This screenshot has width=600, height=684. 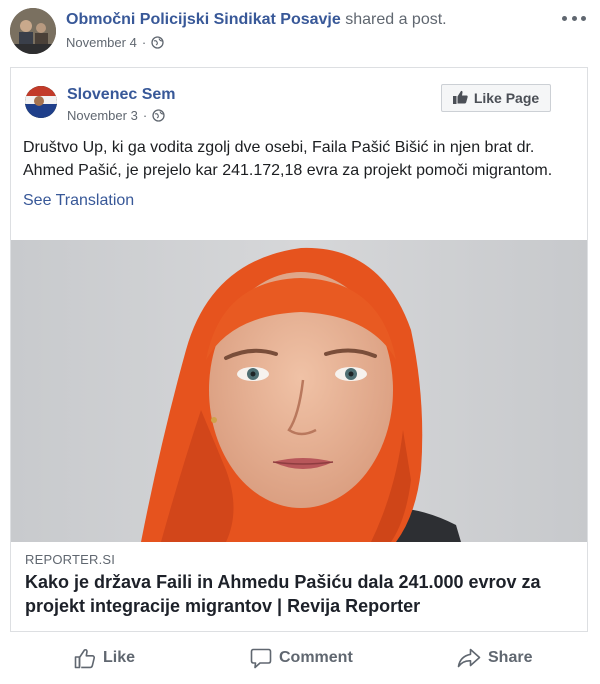 I want to click on post-action-bar: Like Comment Share, so click(x=300, y=658).